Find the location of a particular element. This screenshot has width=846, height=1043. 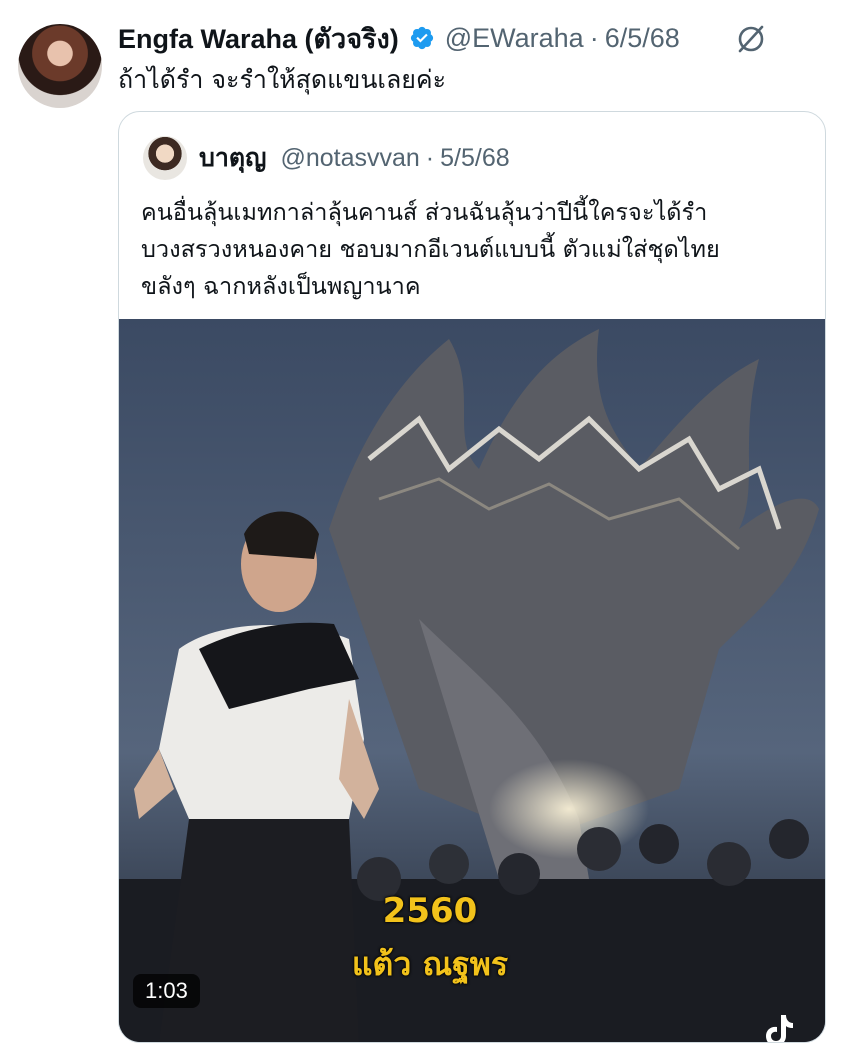

quoted-header: บาตุญ @notasvvan · 5/5/68 is located at coordinates (354, 158).